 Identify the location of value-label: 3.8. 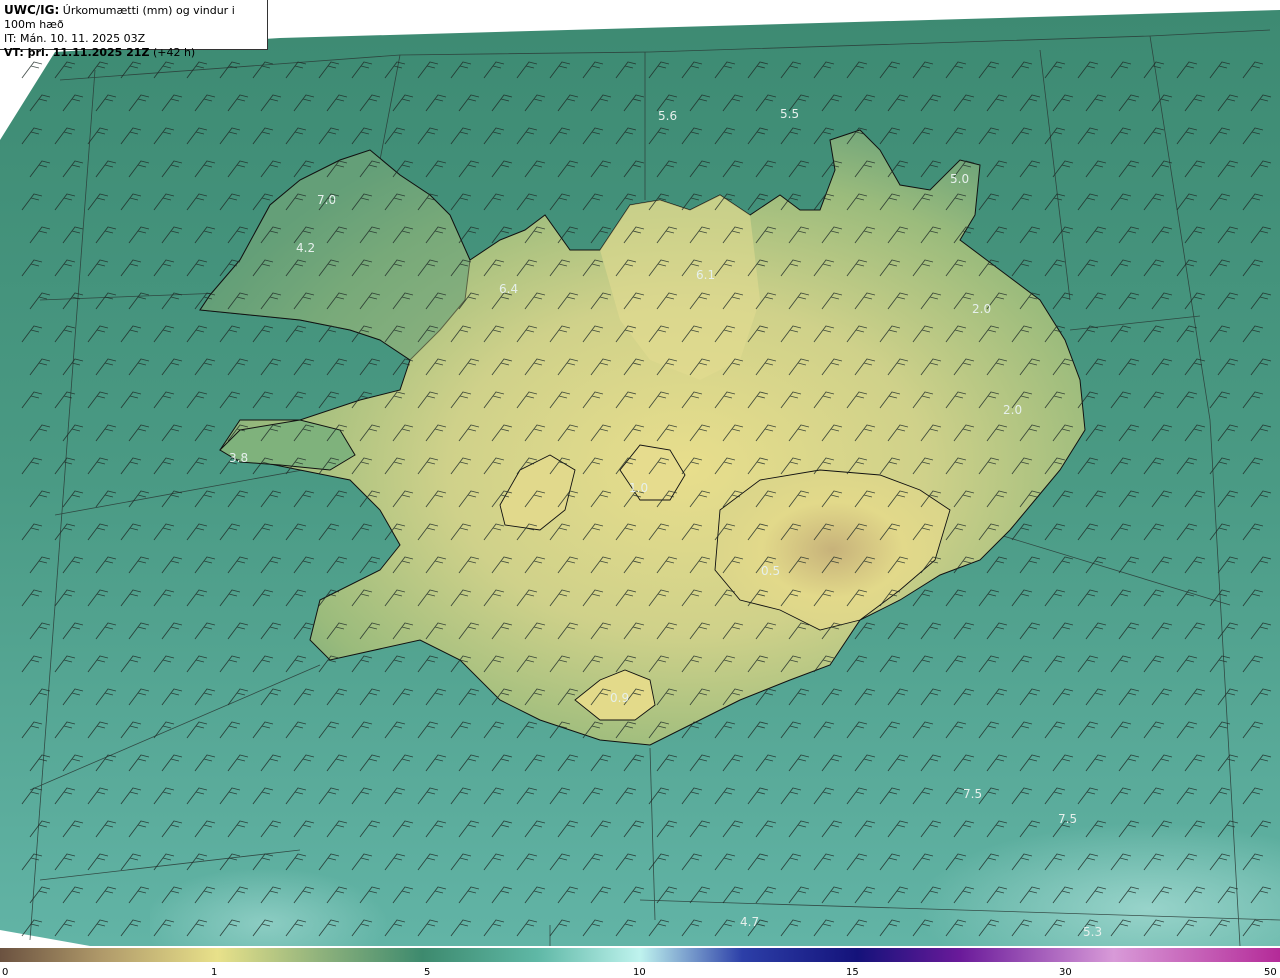
(238, 458).